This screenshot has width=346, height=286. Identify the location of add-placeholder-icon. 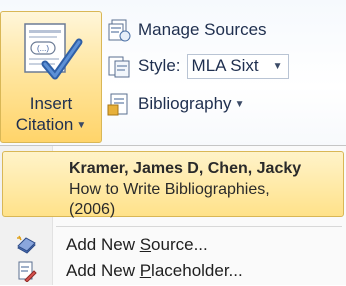
(27, 271).